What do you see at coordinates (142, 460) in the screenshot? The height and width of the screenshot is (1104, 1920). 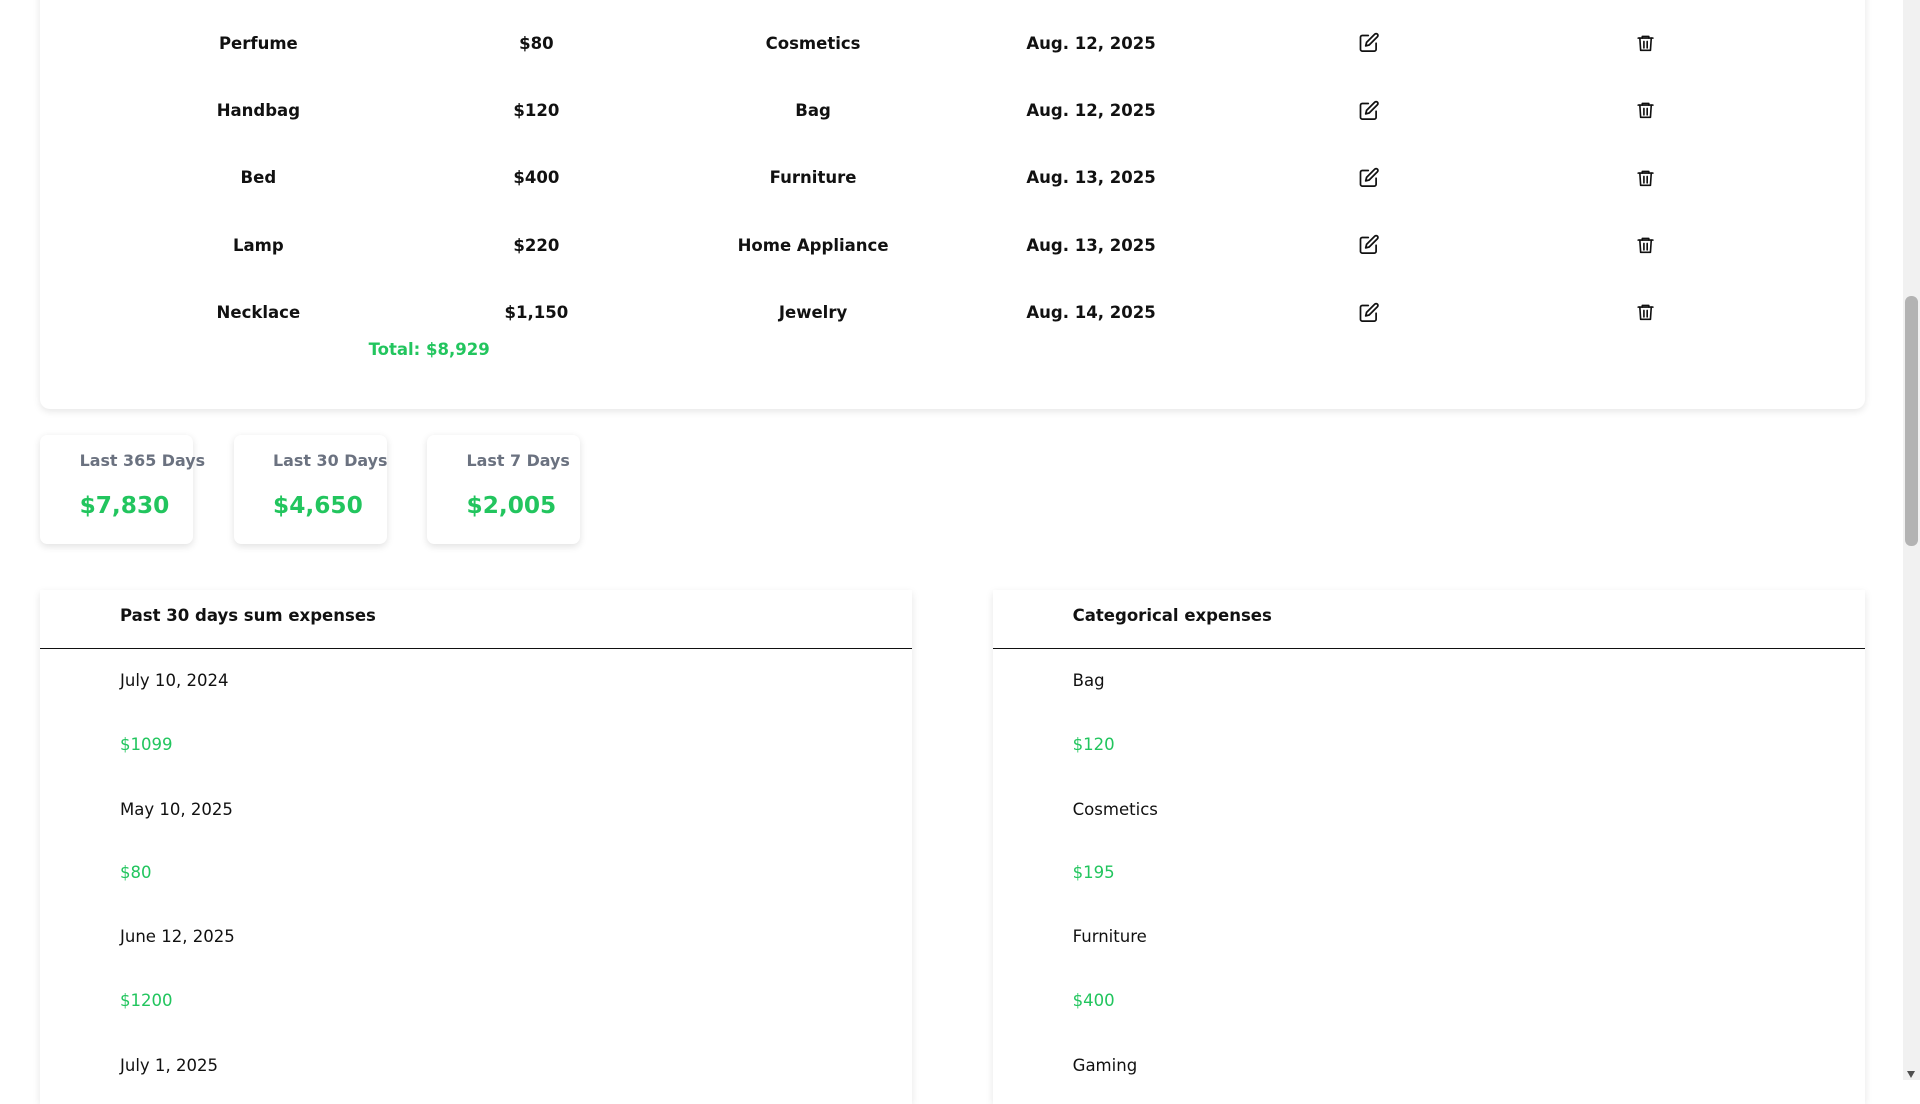 I see `summary-label: Last 365 Days` at bounding box center [142, 460].